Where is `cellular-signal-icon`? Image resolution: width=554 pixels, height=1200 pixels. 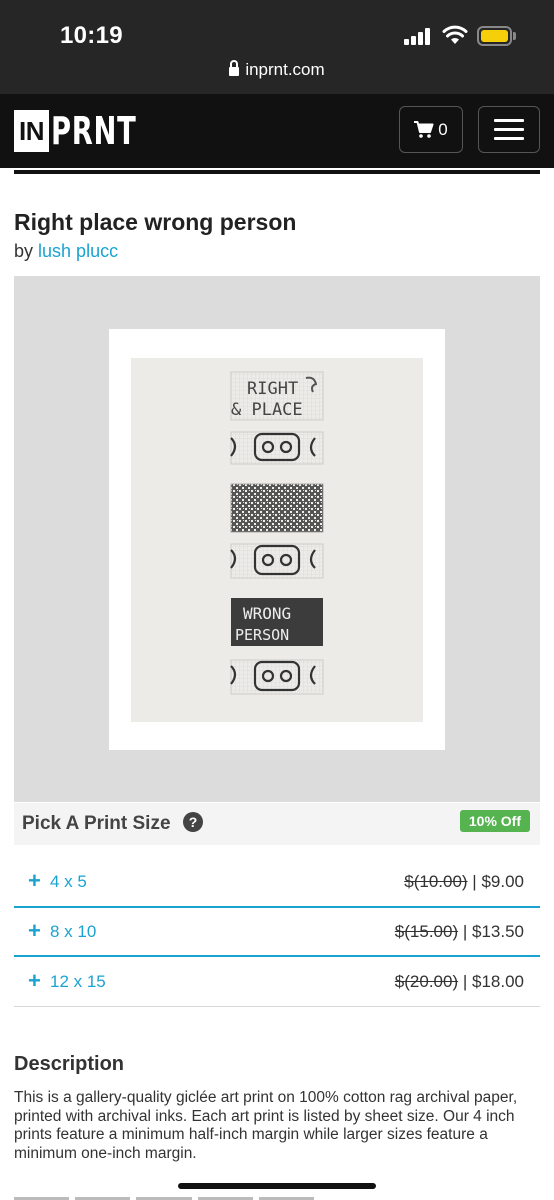 cellular-signal-icon is located at coordinates (419, 36).